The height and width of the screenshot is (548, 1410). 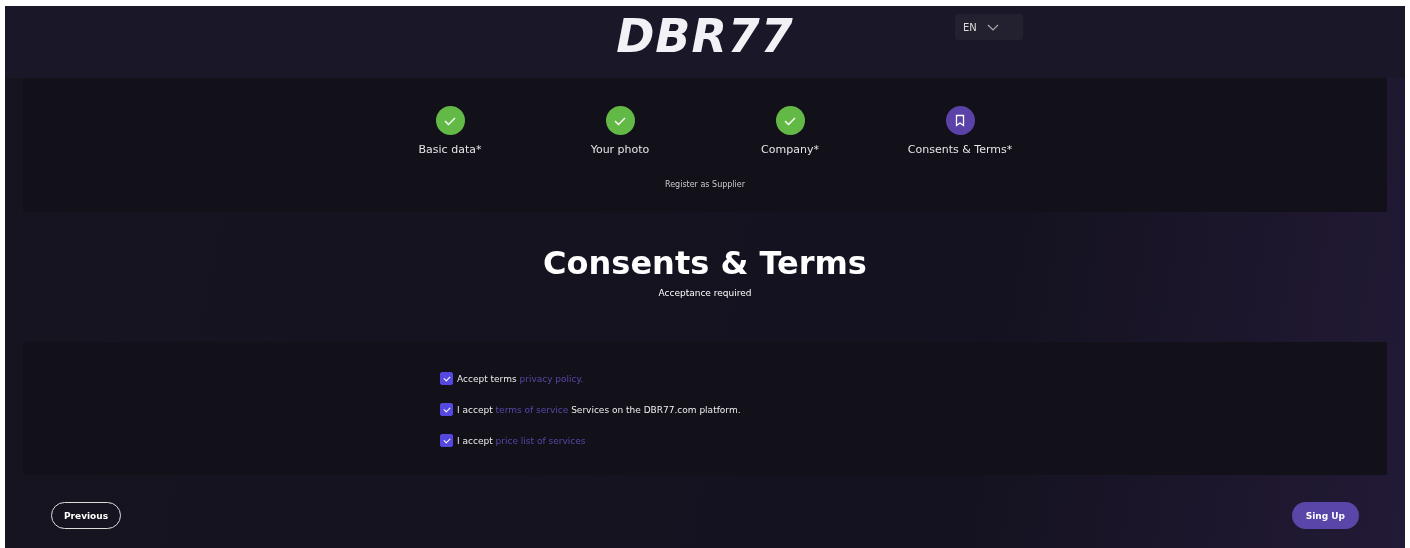 I want to click on consent-text: I accept terms of service Services on the DBR77.com platform., so click(x=599, y=409).